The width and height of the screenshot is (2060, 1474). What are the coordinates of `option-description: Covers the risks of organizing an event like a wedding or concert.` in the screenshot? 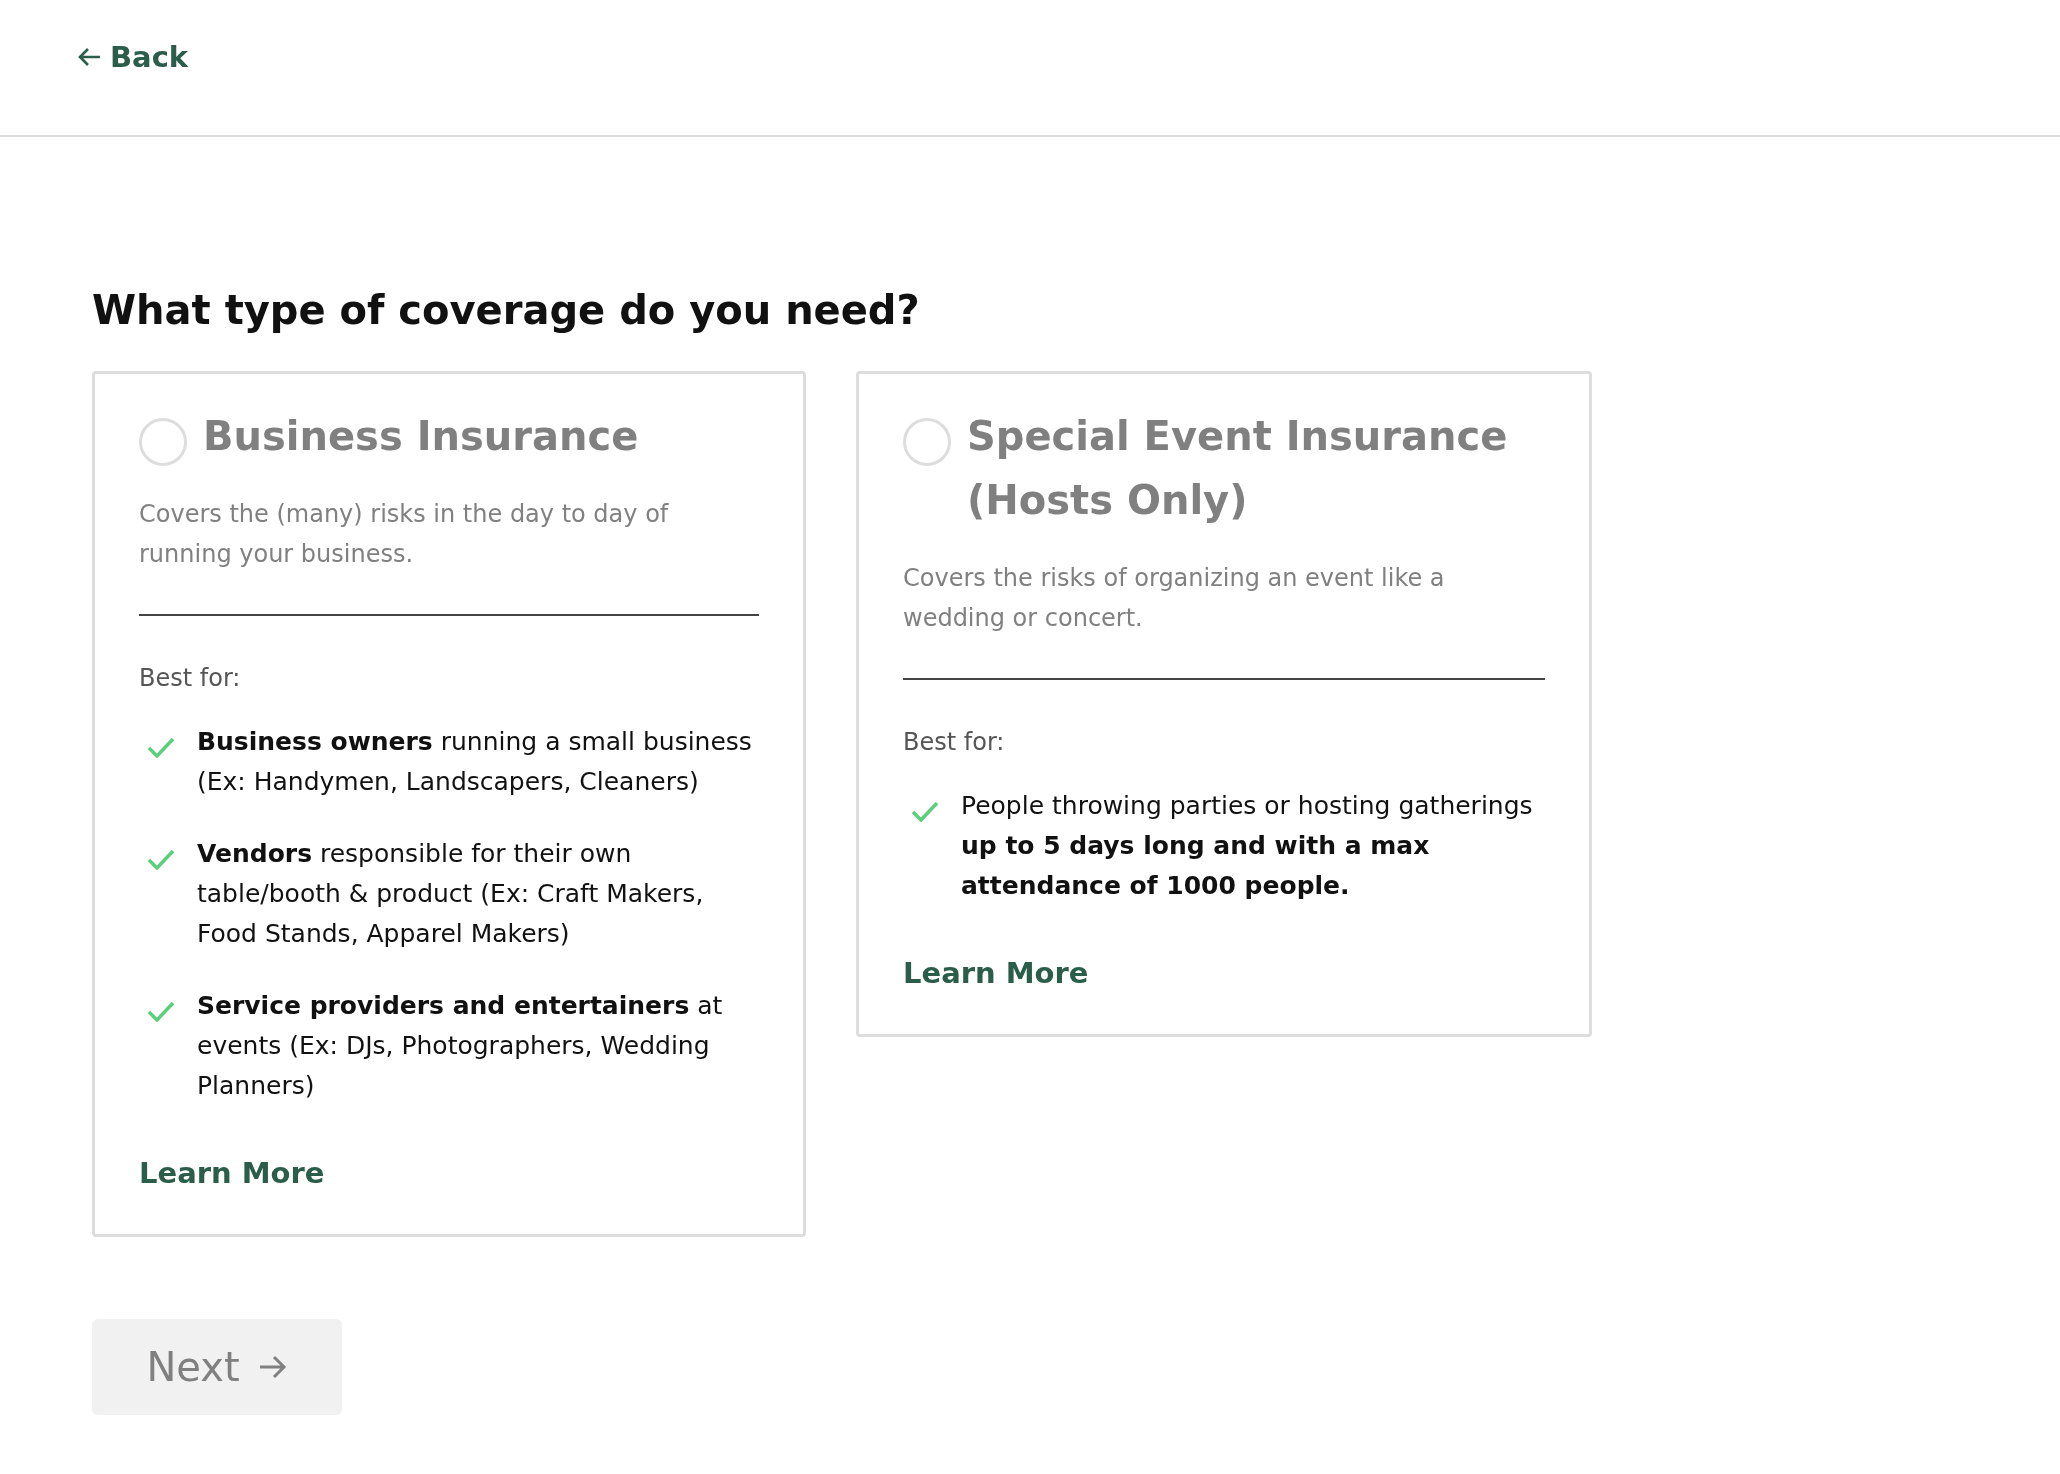 It's located at (1174, 598).